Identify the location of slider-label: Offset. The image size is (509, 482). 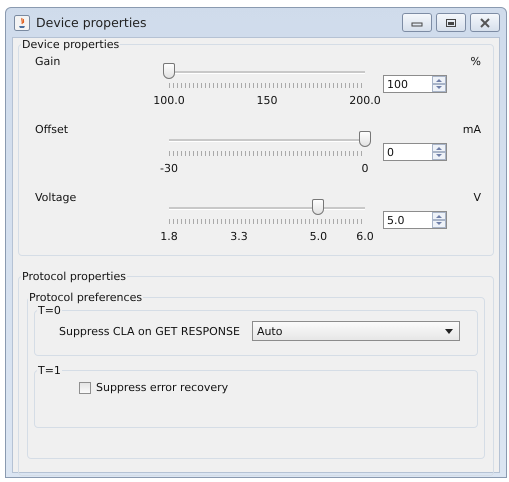
(52, 130).